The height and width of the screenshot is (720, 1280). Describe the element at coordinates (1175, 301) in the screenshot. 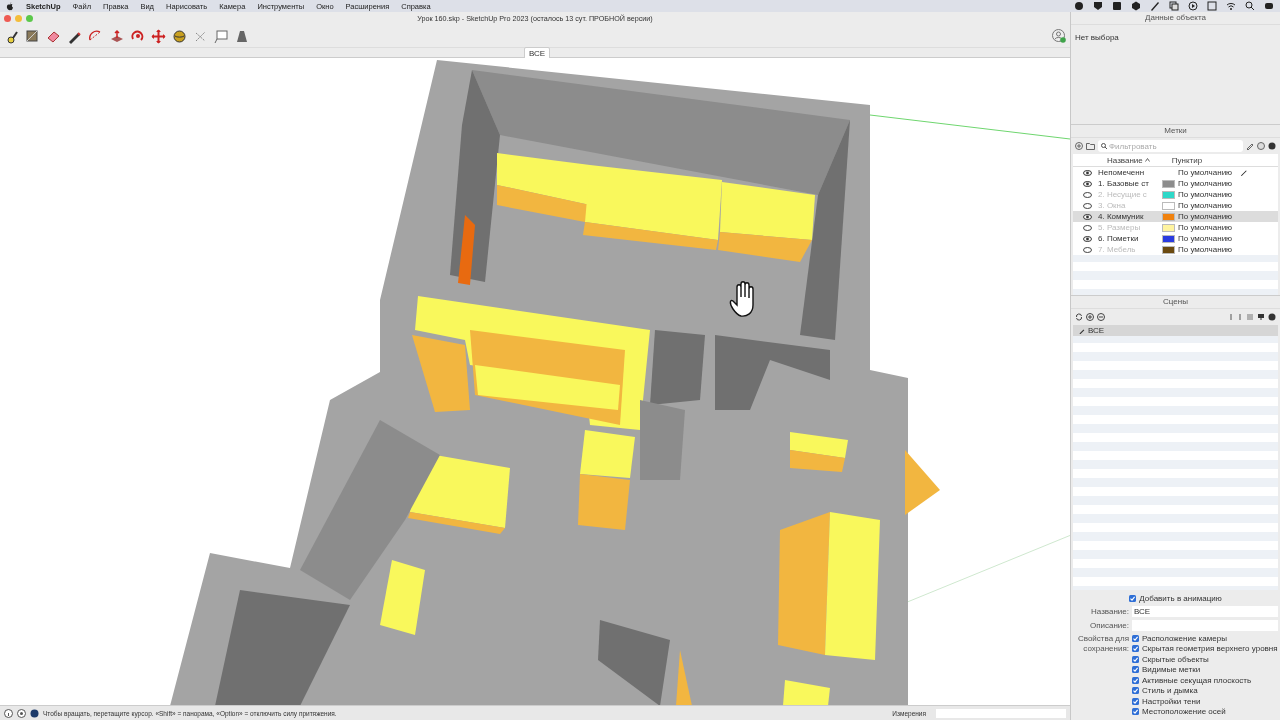

I see `panel-title: Сцены` at that location.